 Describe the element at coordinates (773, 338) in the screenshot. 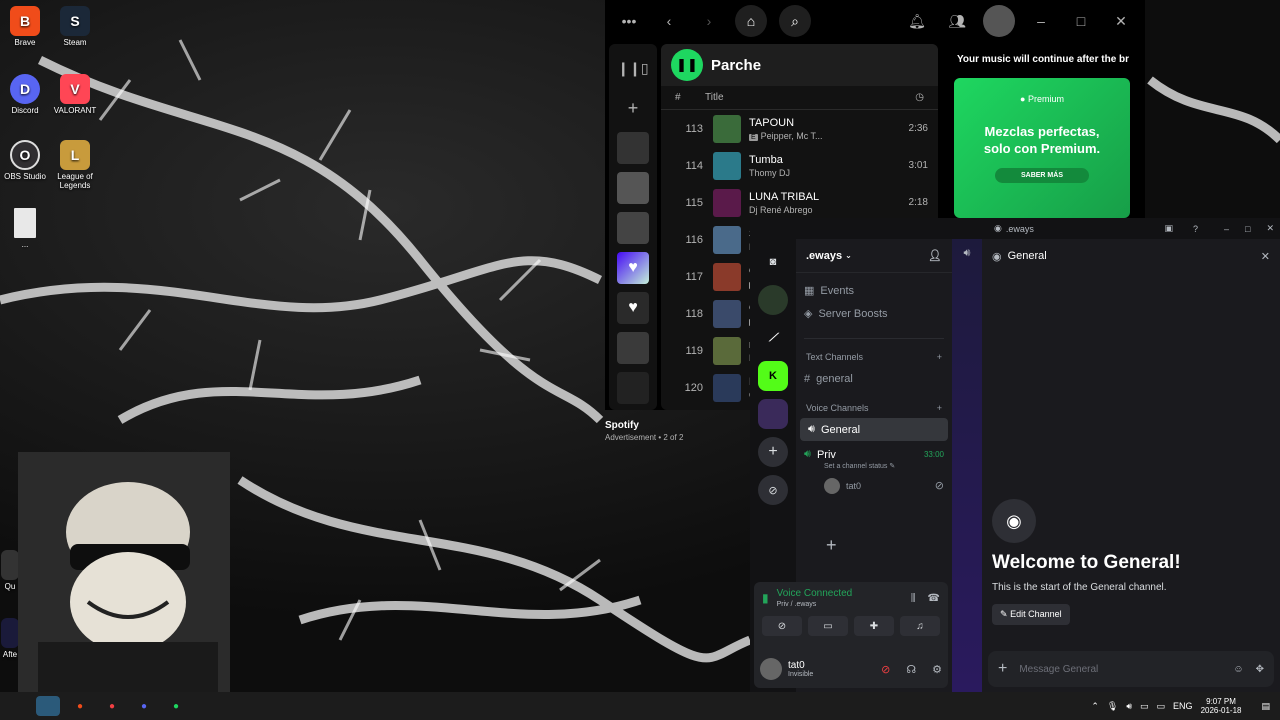

I see `server-icon-2: ⟋` at that location.